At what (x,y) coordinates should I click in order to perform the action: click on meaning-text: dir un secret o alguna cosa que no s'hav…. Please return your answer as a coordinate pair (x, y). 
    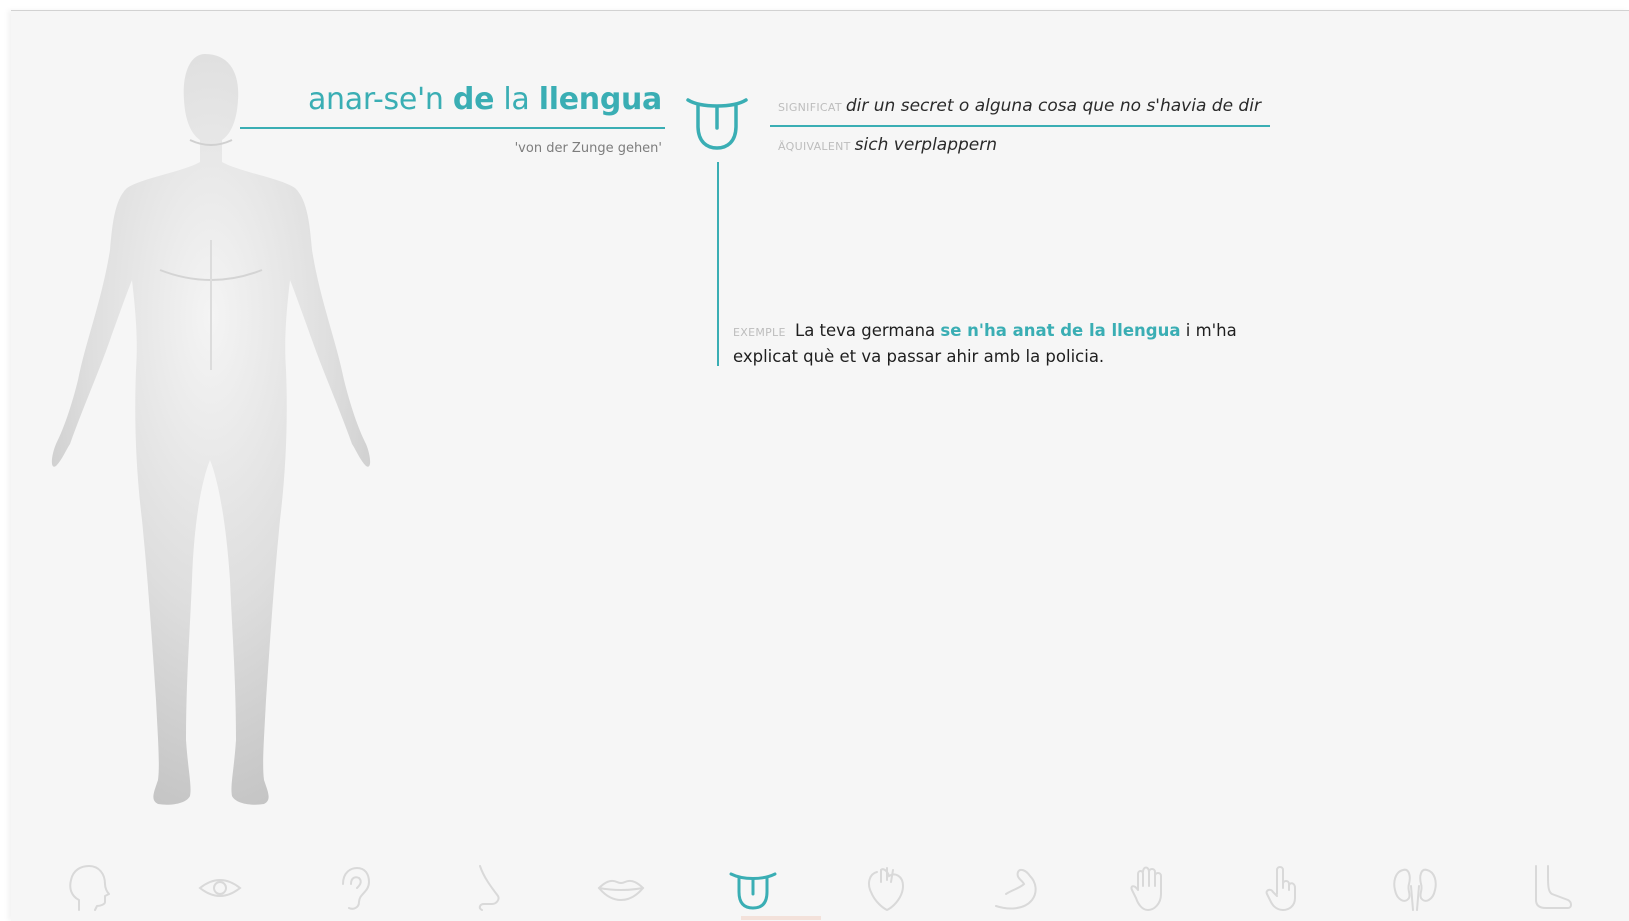
    Looking at the image, I should click on (1053, 106).